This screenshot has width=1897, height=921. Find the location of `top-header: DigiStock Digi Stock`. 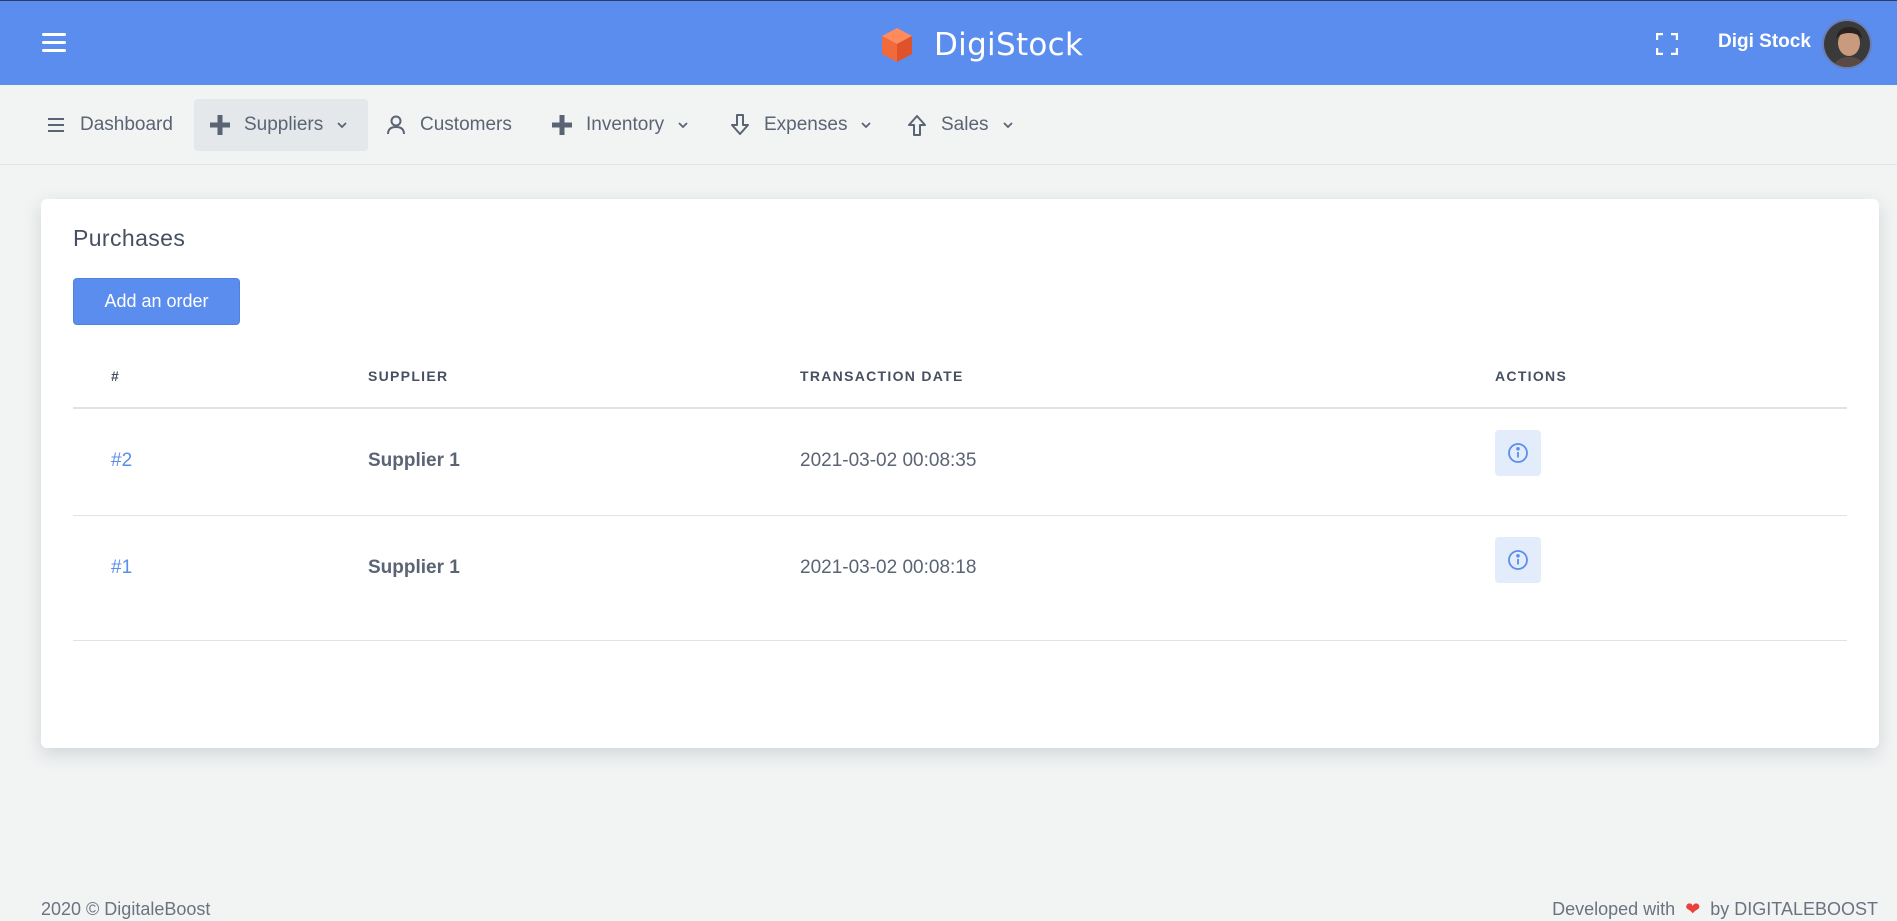

top-header: DigiStock Digi Stock is located at coordinates (948, 42).